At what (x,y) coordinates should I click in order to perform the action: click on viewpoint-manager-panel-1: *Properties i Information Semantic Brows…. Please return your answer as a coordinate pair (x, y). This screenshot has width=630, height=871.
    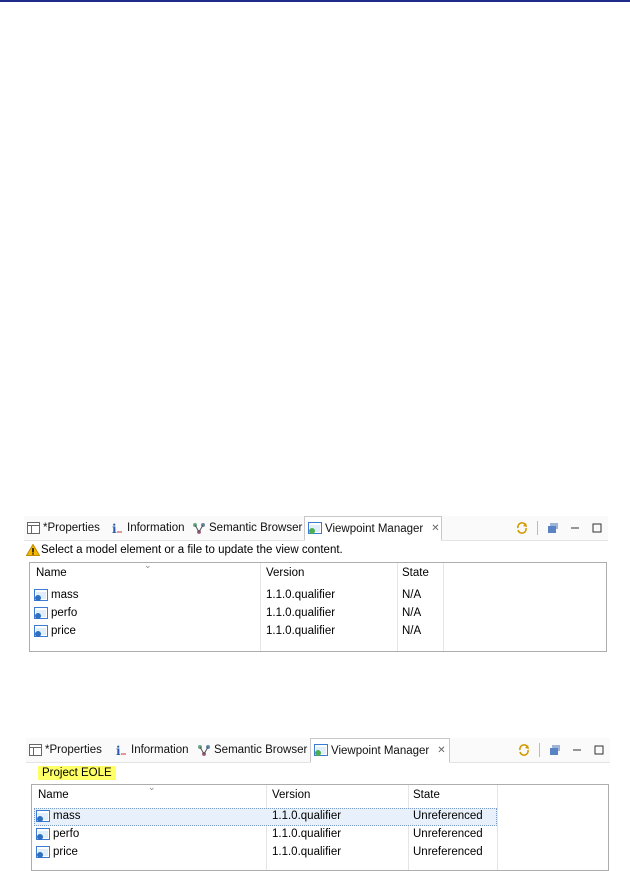
    Looking at the image, I should click on (316, 584).